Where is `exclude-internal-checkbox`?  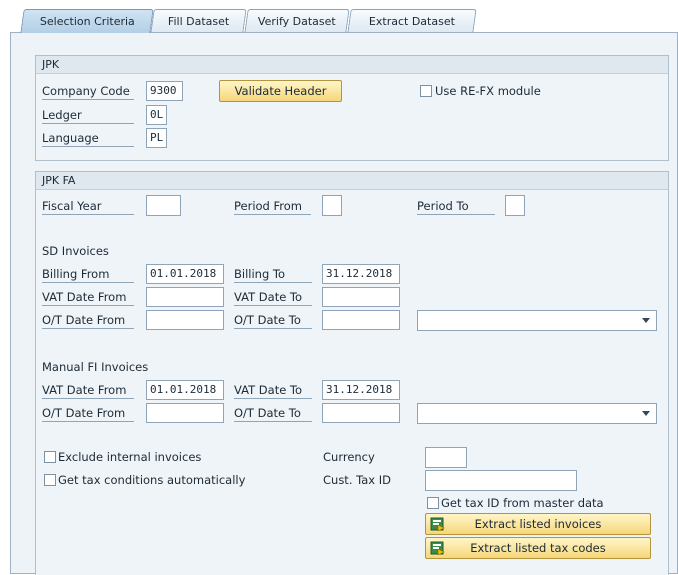
exclude-internal-checkbox is located at coordinates (50, 457).